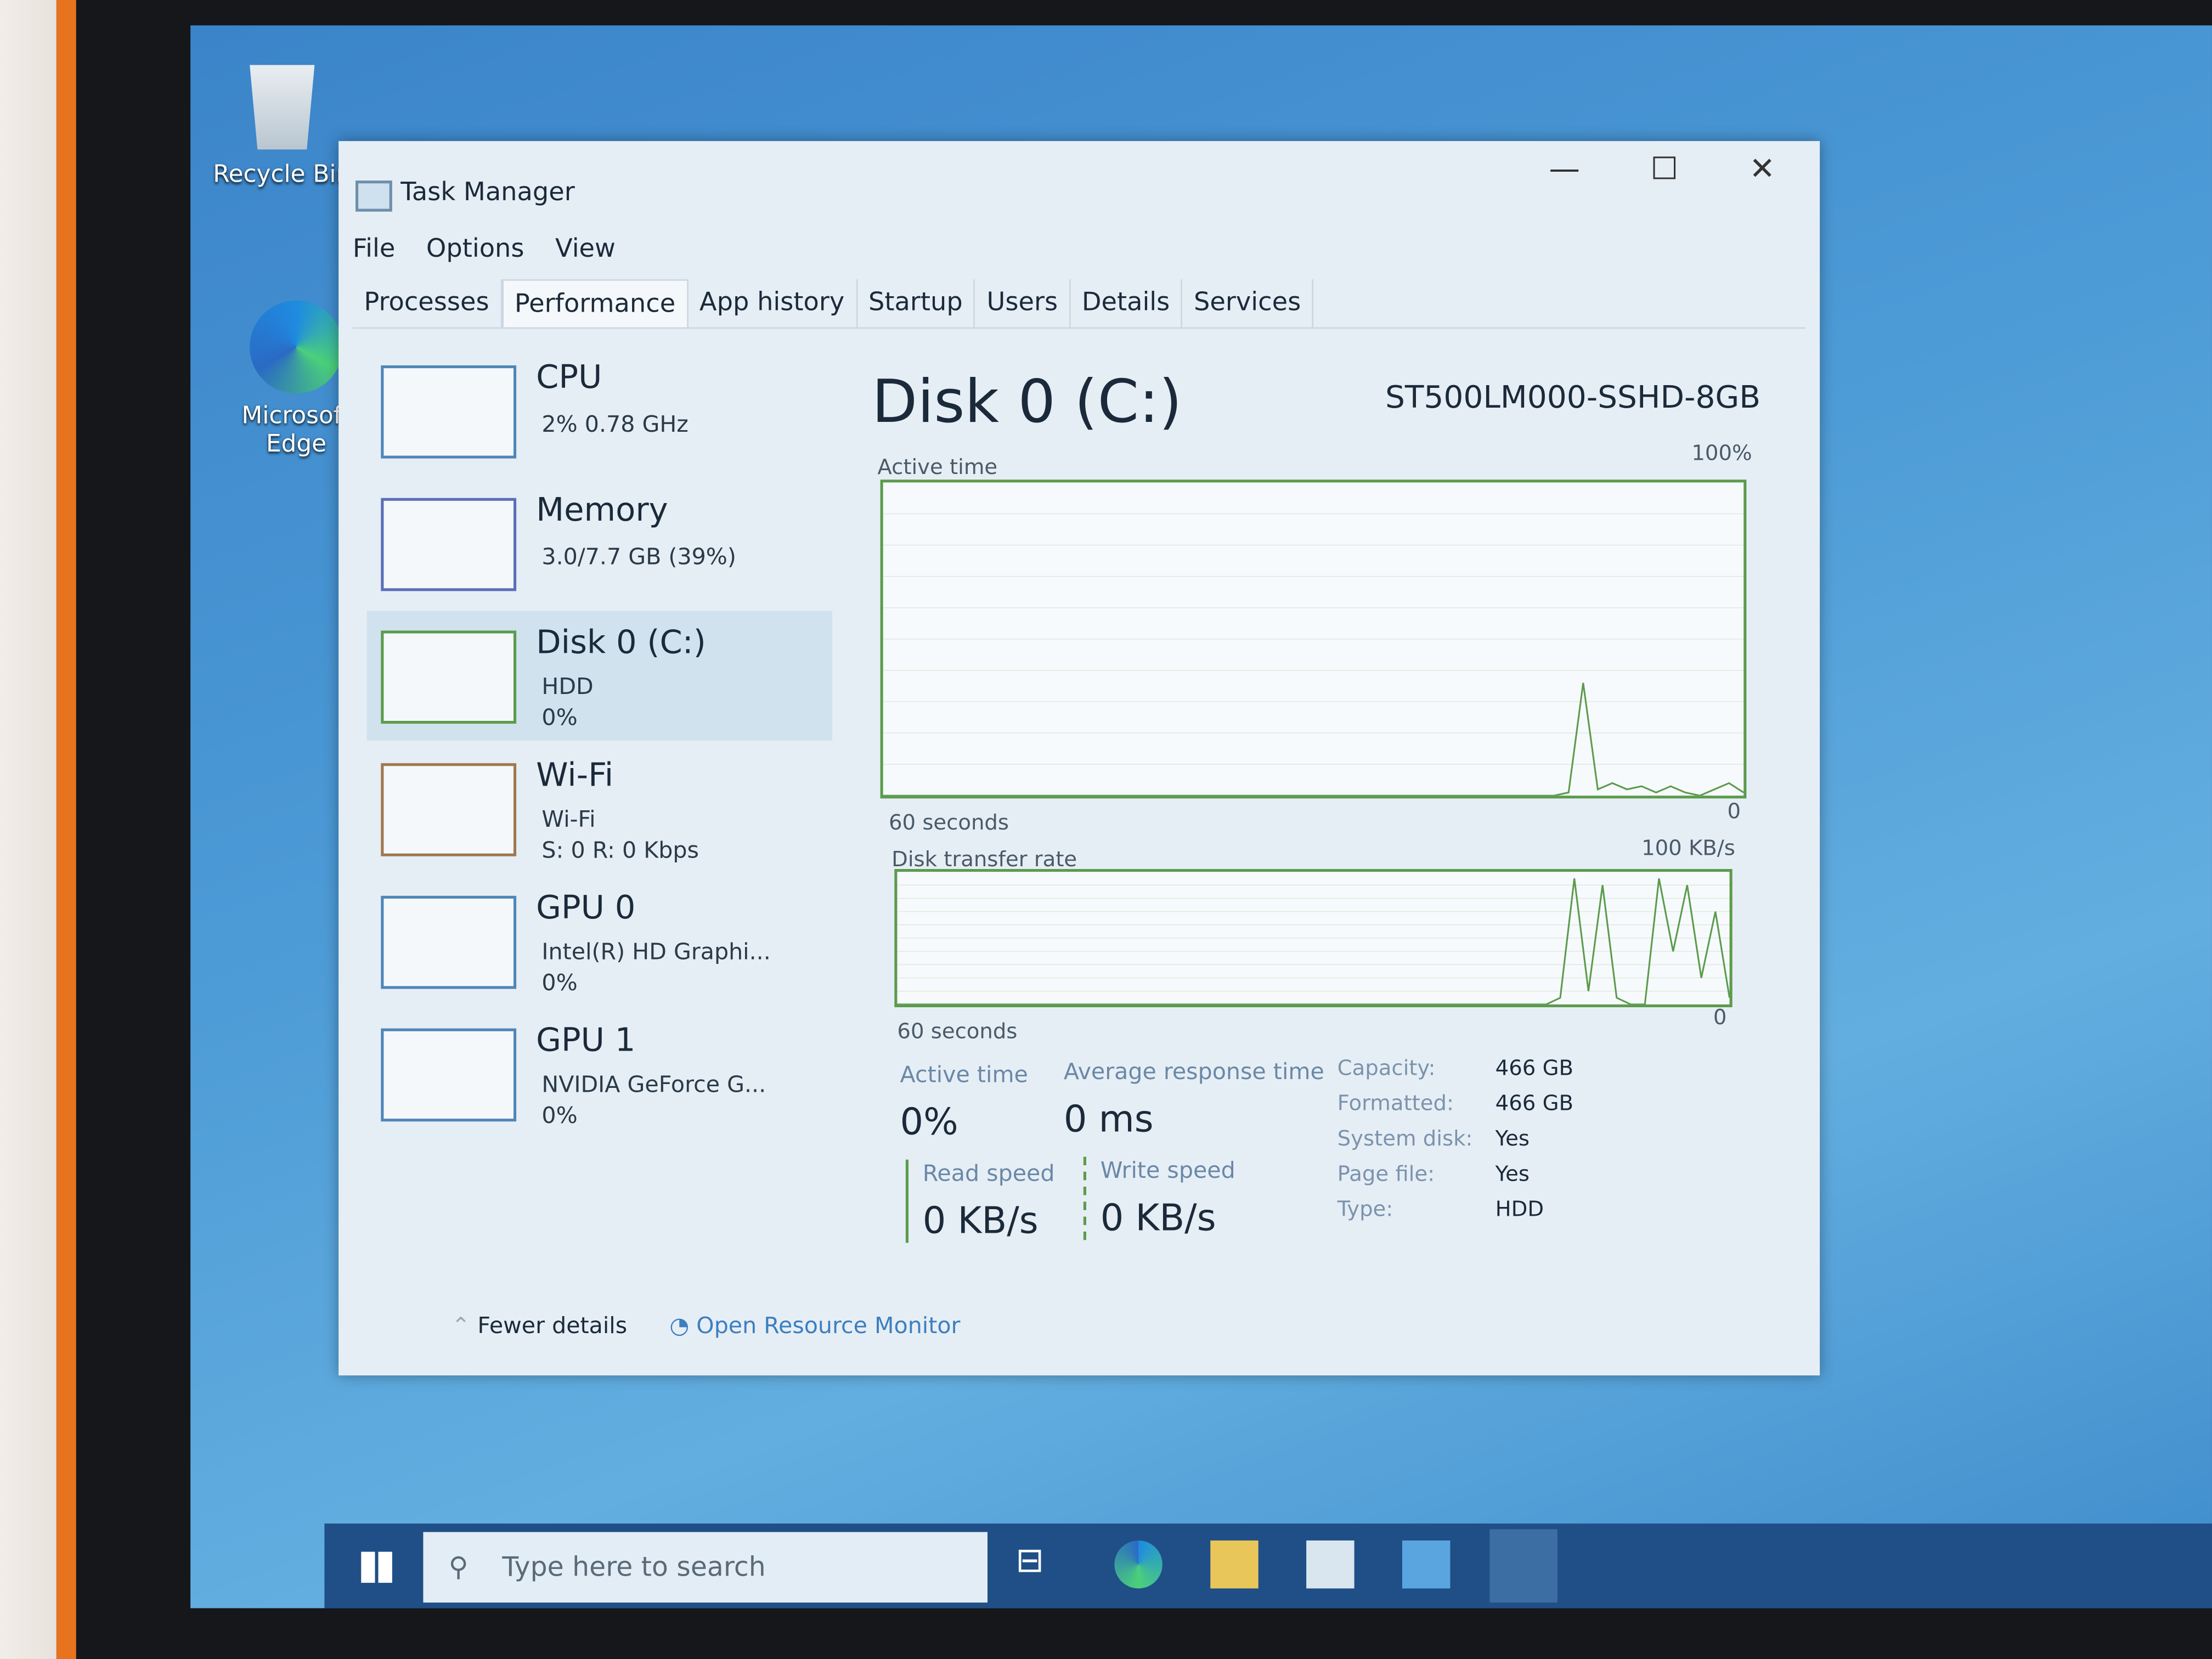 This screenshot has width=2212, height=1659. What do you see at coordinates (296, 347) in the screenshot?
I see `edge-icon` at bounding box center [296, 347].